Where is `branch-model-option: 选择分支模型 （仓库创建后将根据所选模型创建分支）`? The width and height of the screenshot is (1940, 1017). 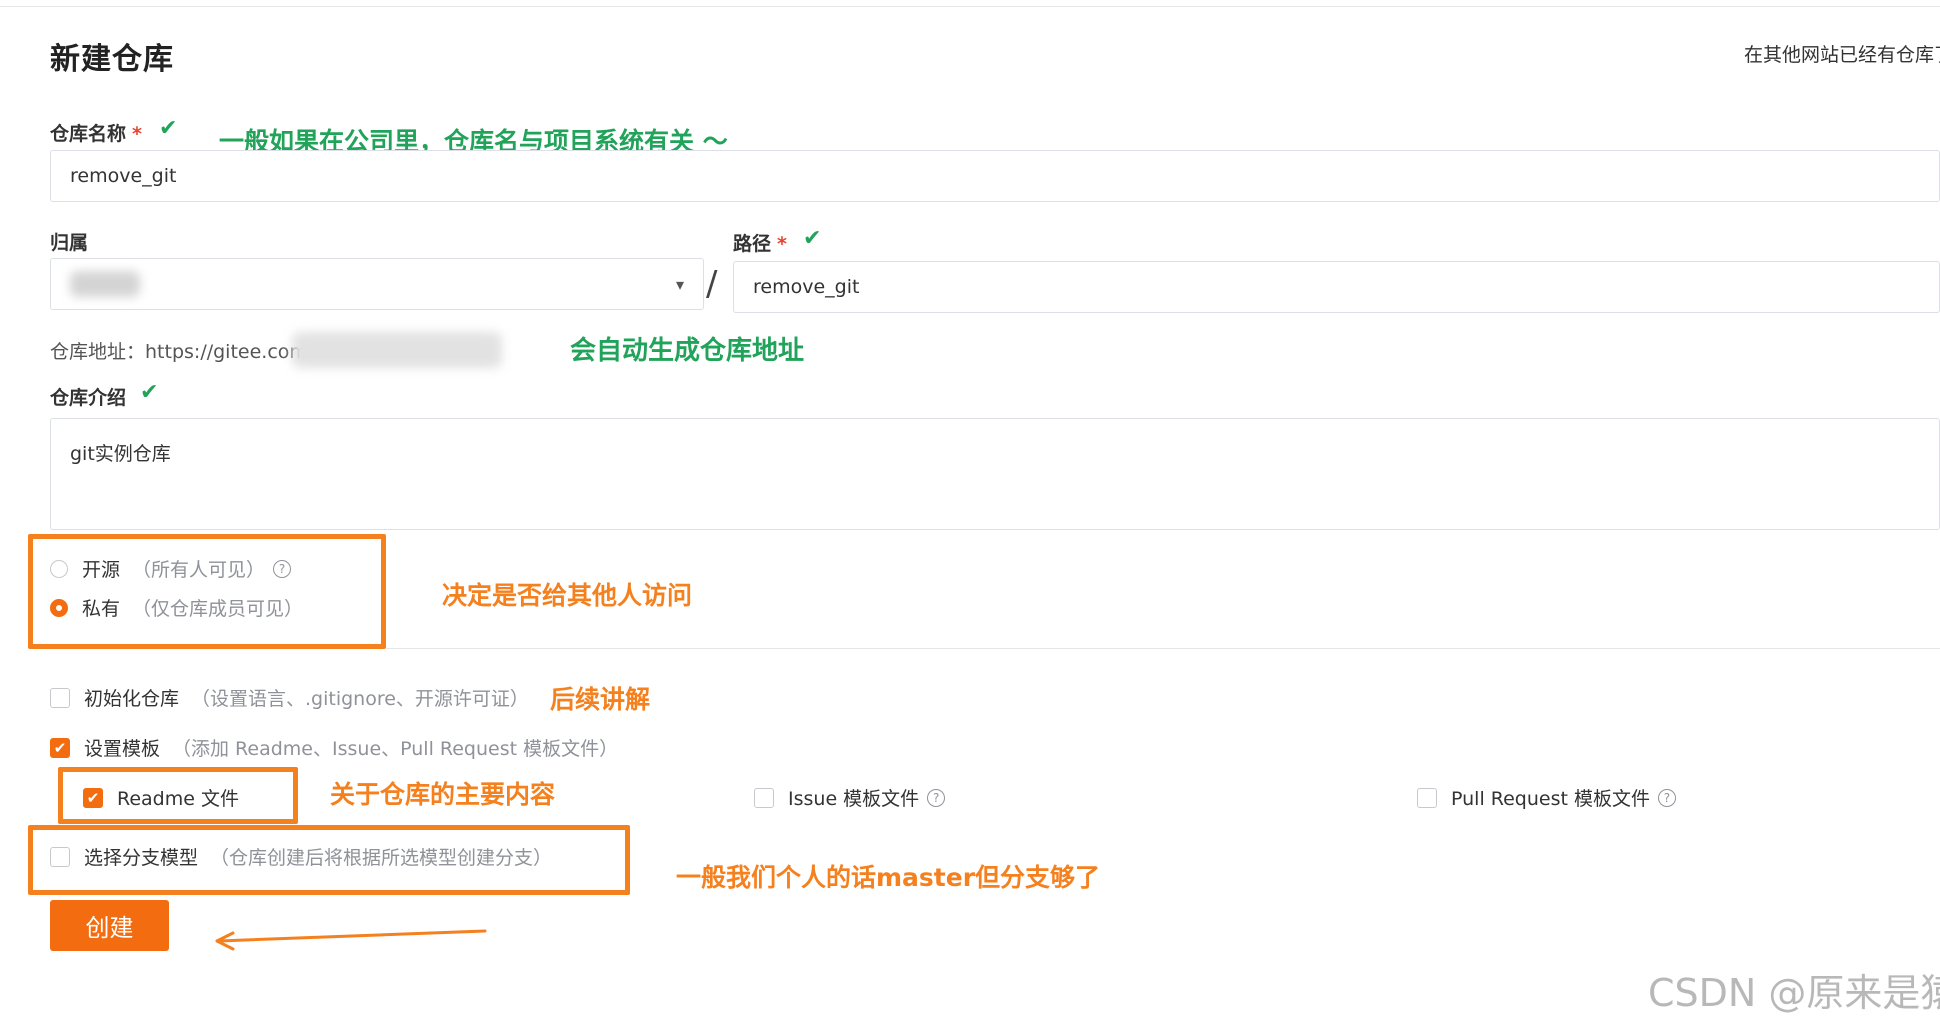
branch-model-option: 选择分支模型 （仓库创建后将根据所选模型创建分支） is located at coordinates (301, 856).